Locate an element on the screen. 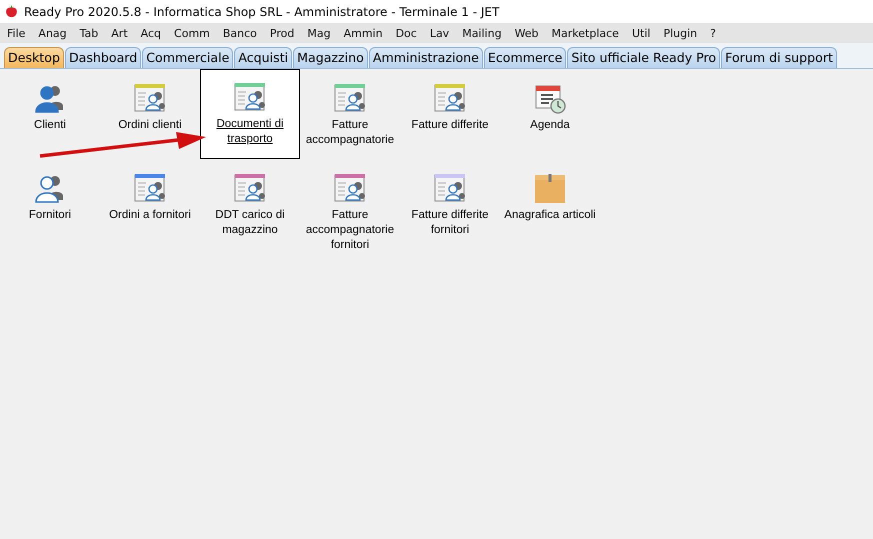  shortcut-label: Agenda is located at coordinates (550, 125).